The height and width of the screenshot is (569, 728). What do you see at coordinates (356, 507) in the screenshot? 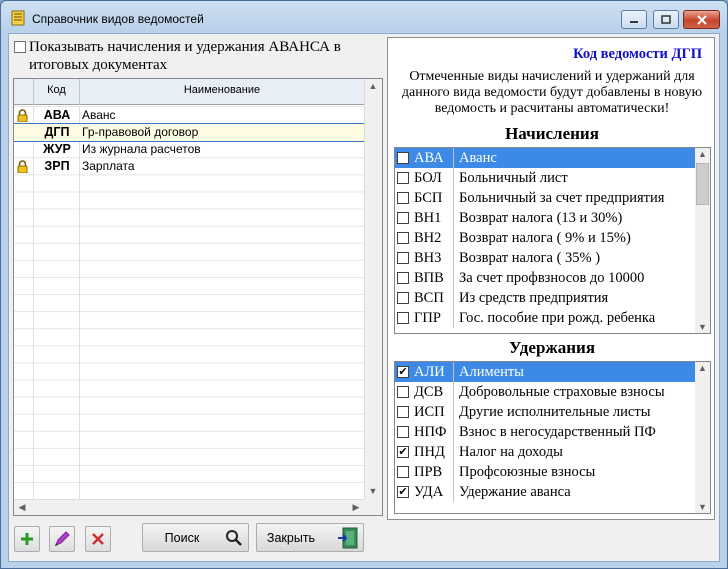
I see `scroll-right-icon: ▶` at bounding box center [356, 507].